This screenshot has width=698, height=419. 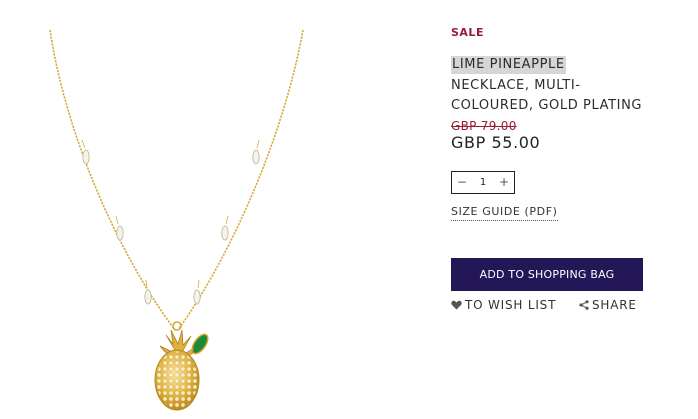 I want to click on original-price: GBP 79.00, so click(x=484, y=126).